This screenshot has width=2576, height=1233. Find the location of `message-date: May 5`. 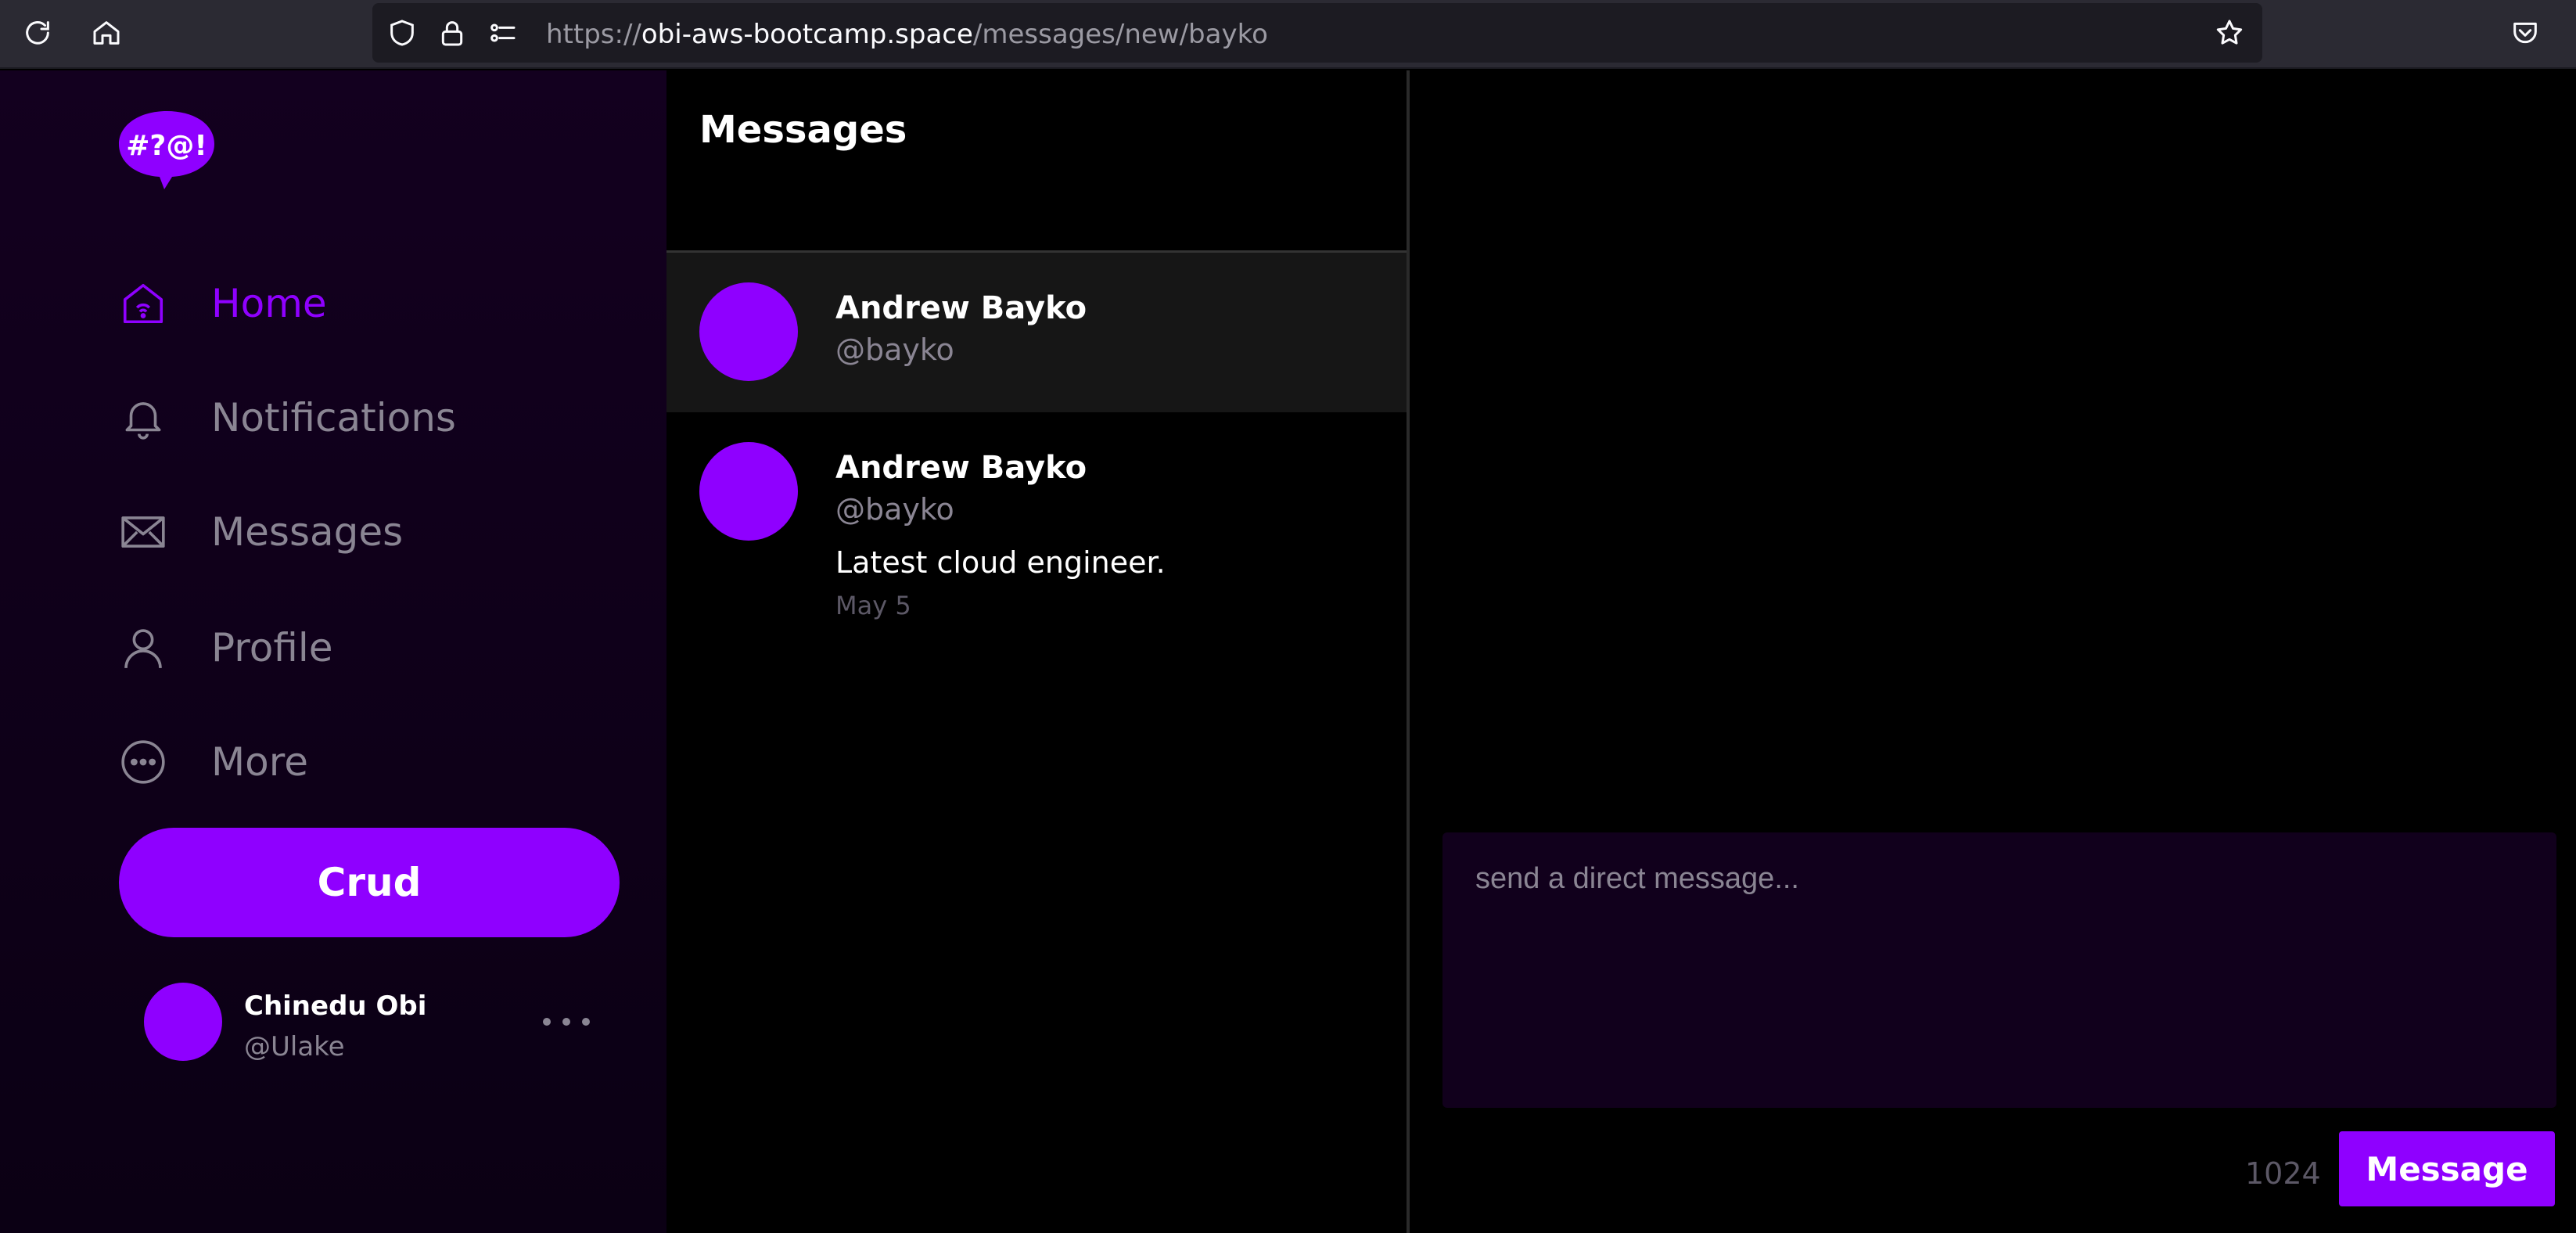

message-date: May 5 is located at coordinates (873, 605).